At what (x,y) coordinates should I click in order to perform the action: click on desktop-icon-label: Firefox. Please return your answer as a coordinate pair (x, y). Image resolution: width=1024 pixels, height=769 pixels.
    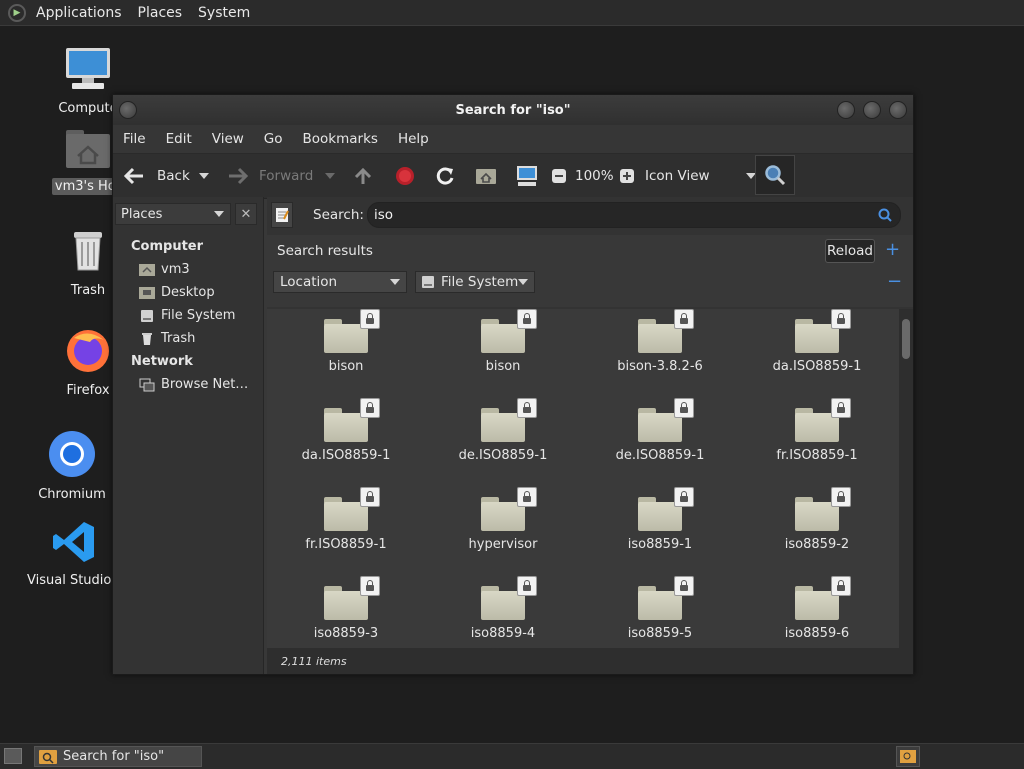
    Looking at the image, I should click on (88, 390).